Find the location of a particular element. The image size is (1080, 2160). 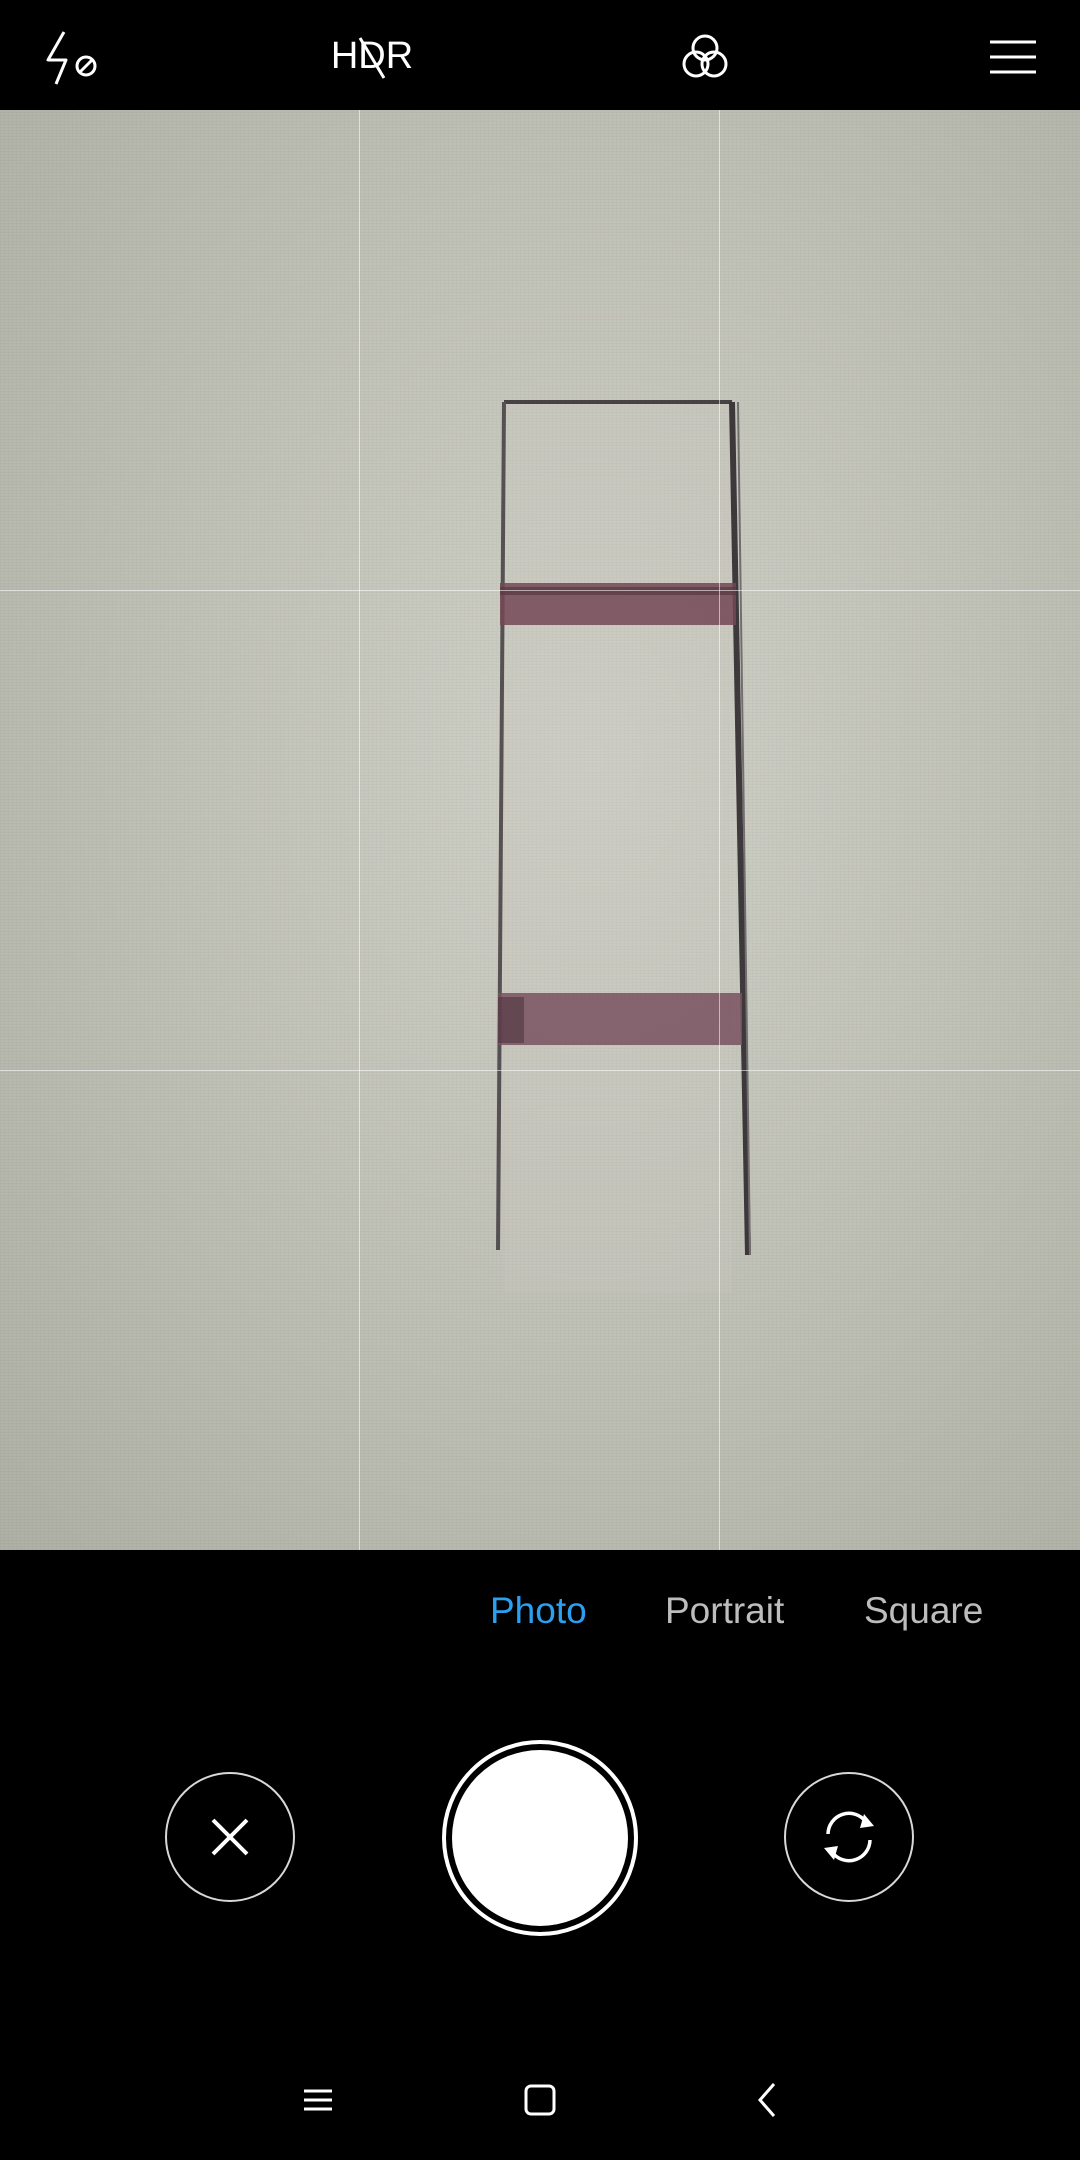

close-icon is located at coordinates (230, 1837).